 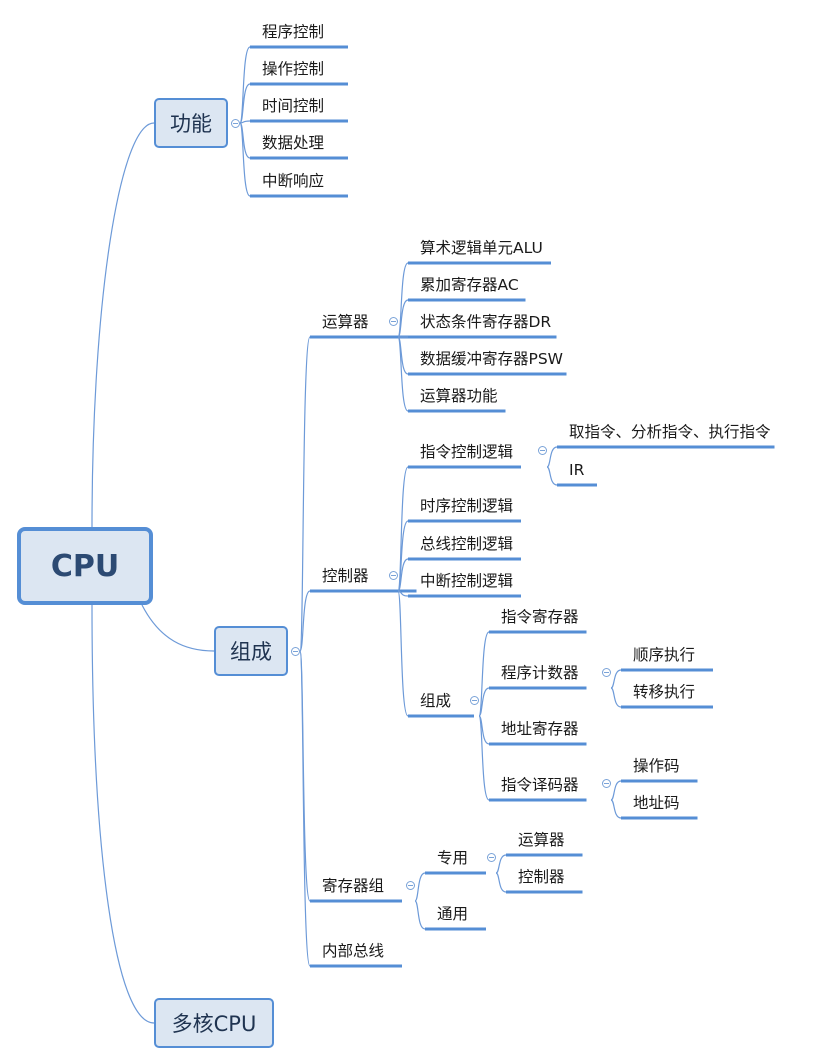 What do you see at coordinates (541, 840) in the screenshot?
I see `dedicated-register-item: 运算器` at bounding box center [541, 840].